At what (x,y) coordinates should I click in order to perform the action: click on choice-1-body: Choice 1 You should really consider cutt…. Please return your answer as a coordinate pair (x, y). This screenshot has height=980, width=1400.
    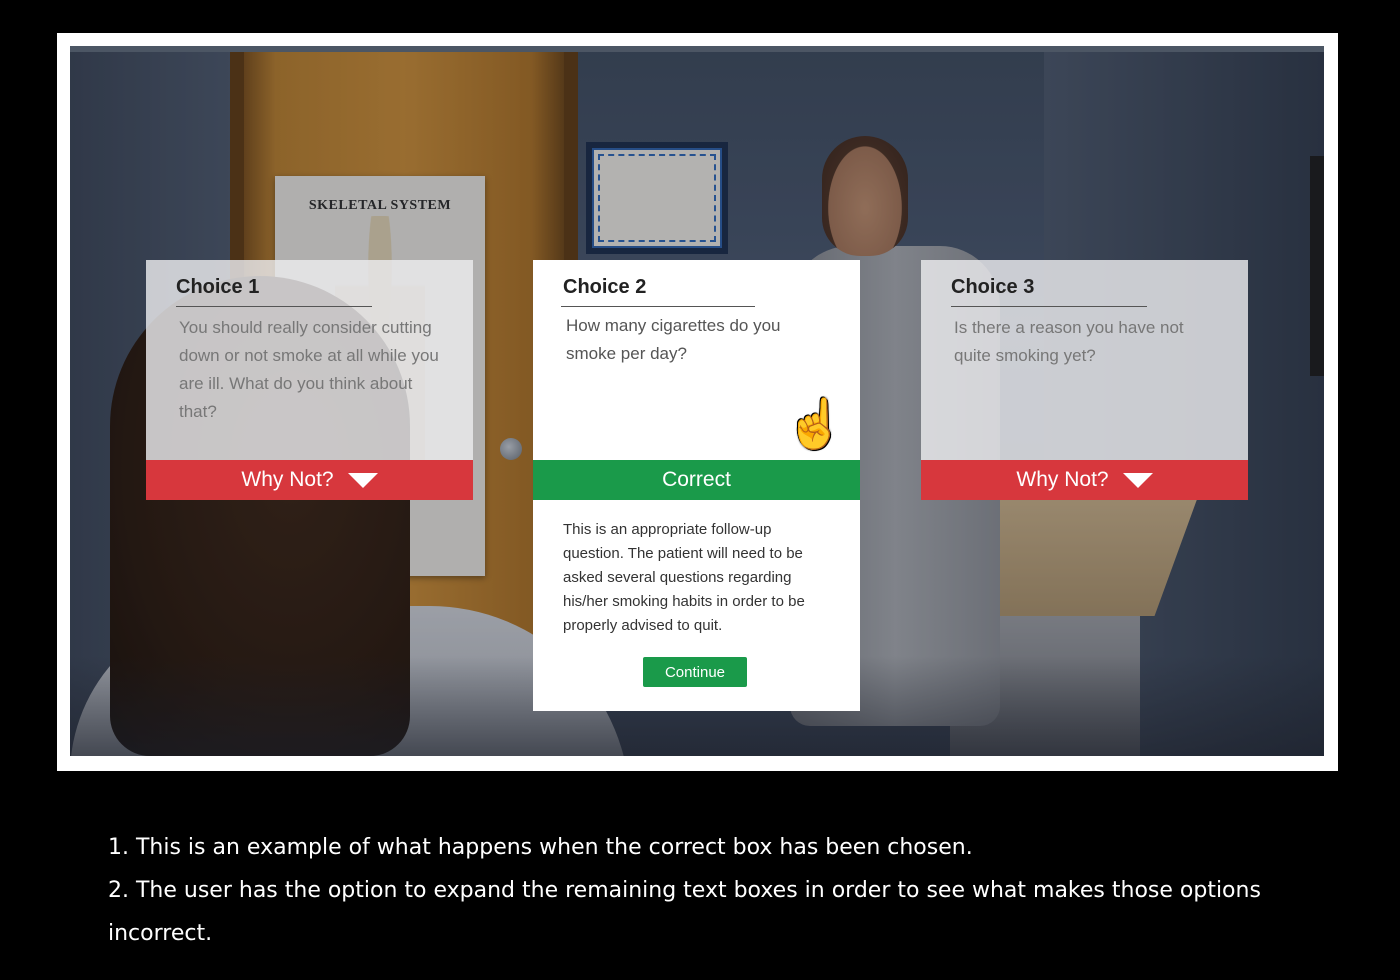
    Looking at the image, I should click on (309, 360).